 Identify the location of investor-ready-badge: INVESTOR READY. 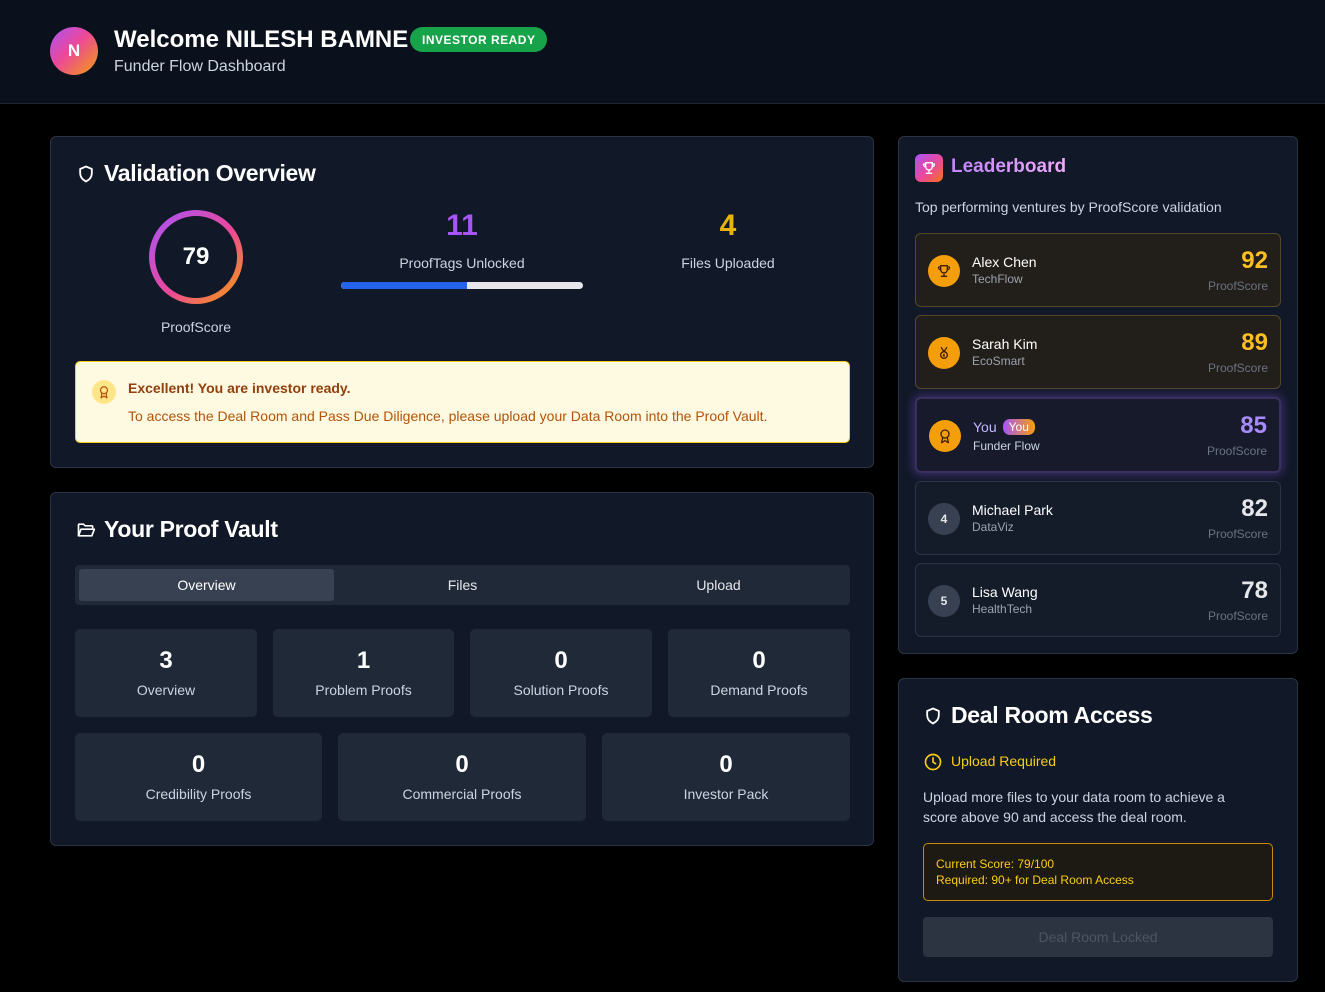
(479, 39).